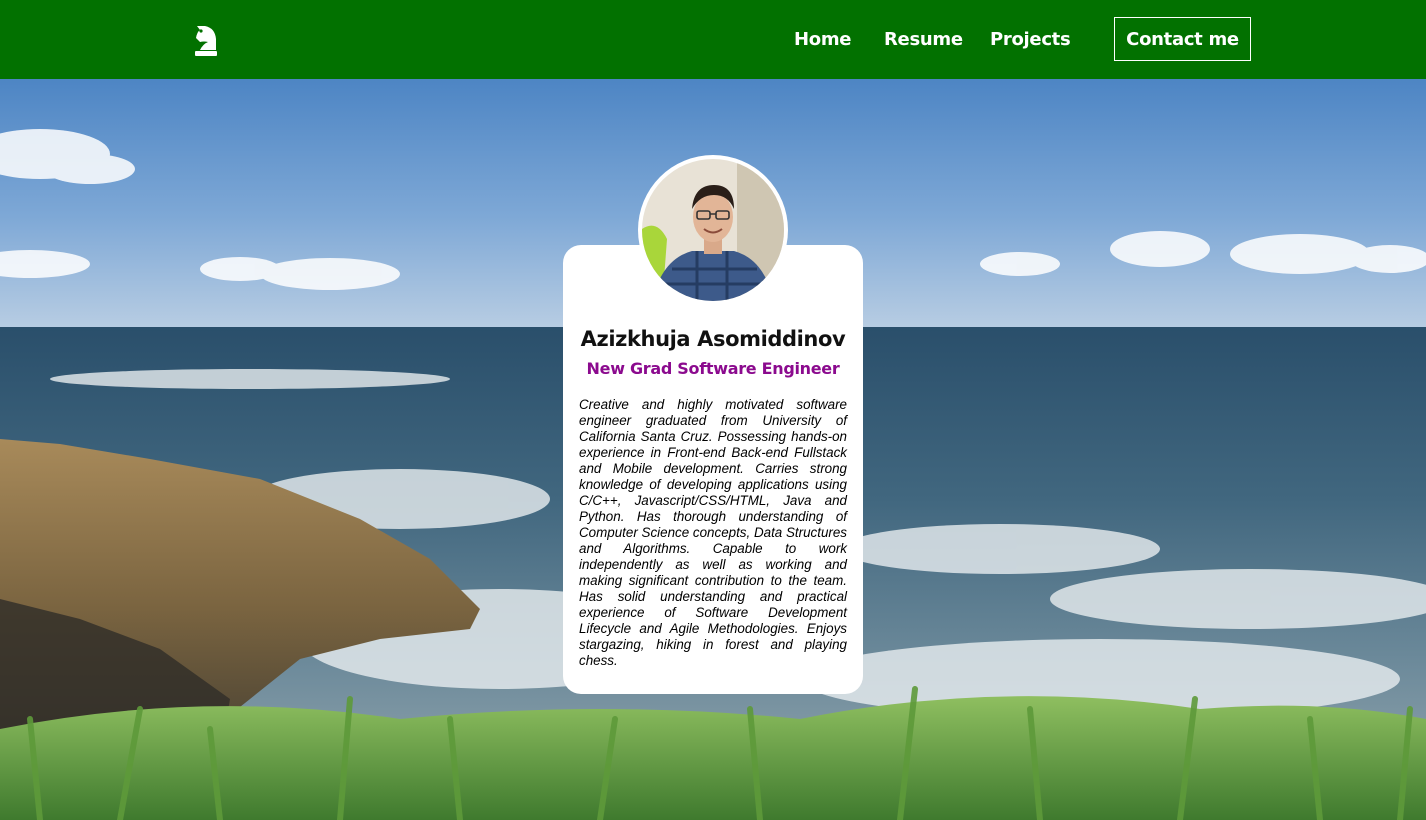  Describe the element at coordinates (823, 40) in the screenshot. I see `nav-link-home: Home` at that location.